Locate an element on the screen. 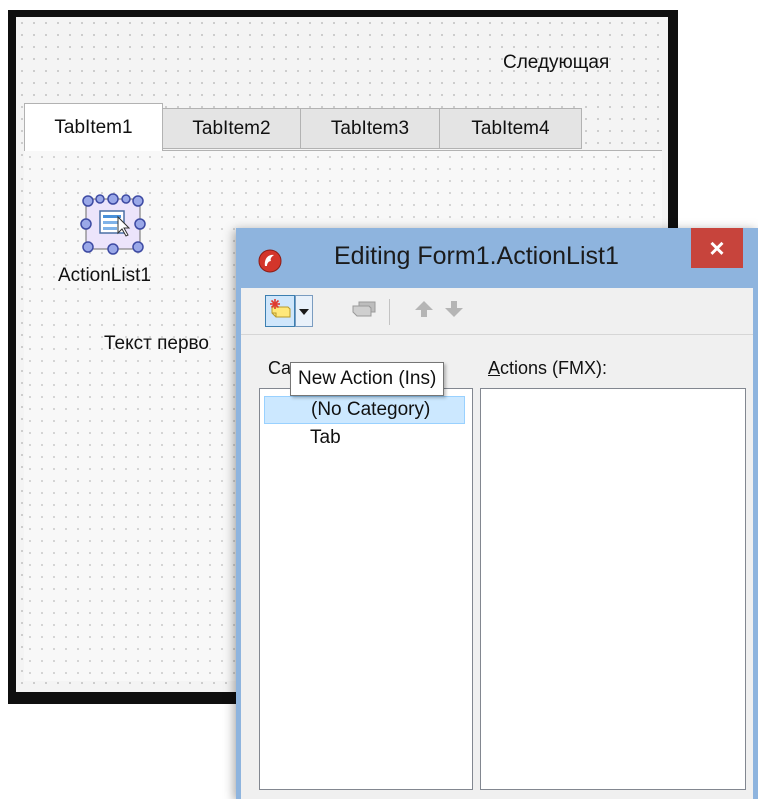 This screenshot has width=758, height=799. category-item-tab: Tab is located at coordinates (364, 438).